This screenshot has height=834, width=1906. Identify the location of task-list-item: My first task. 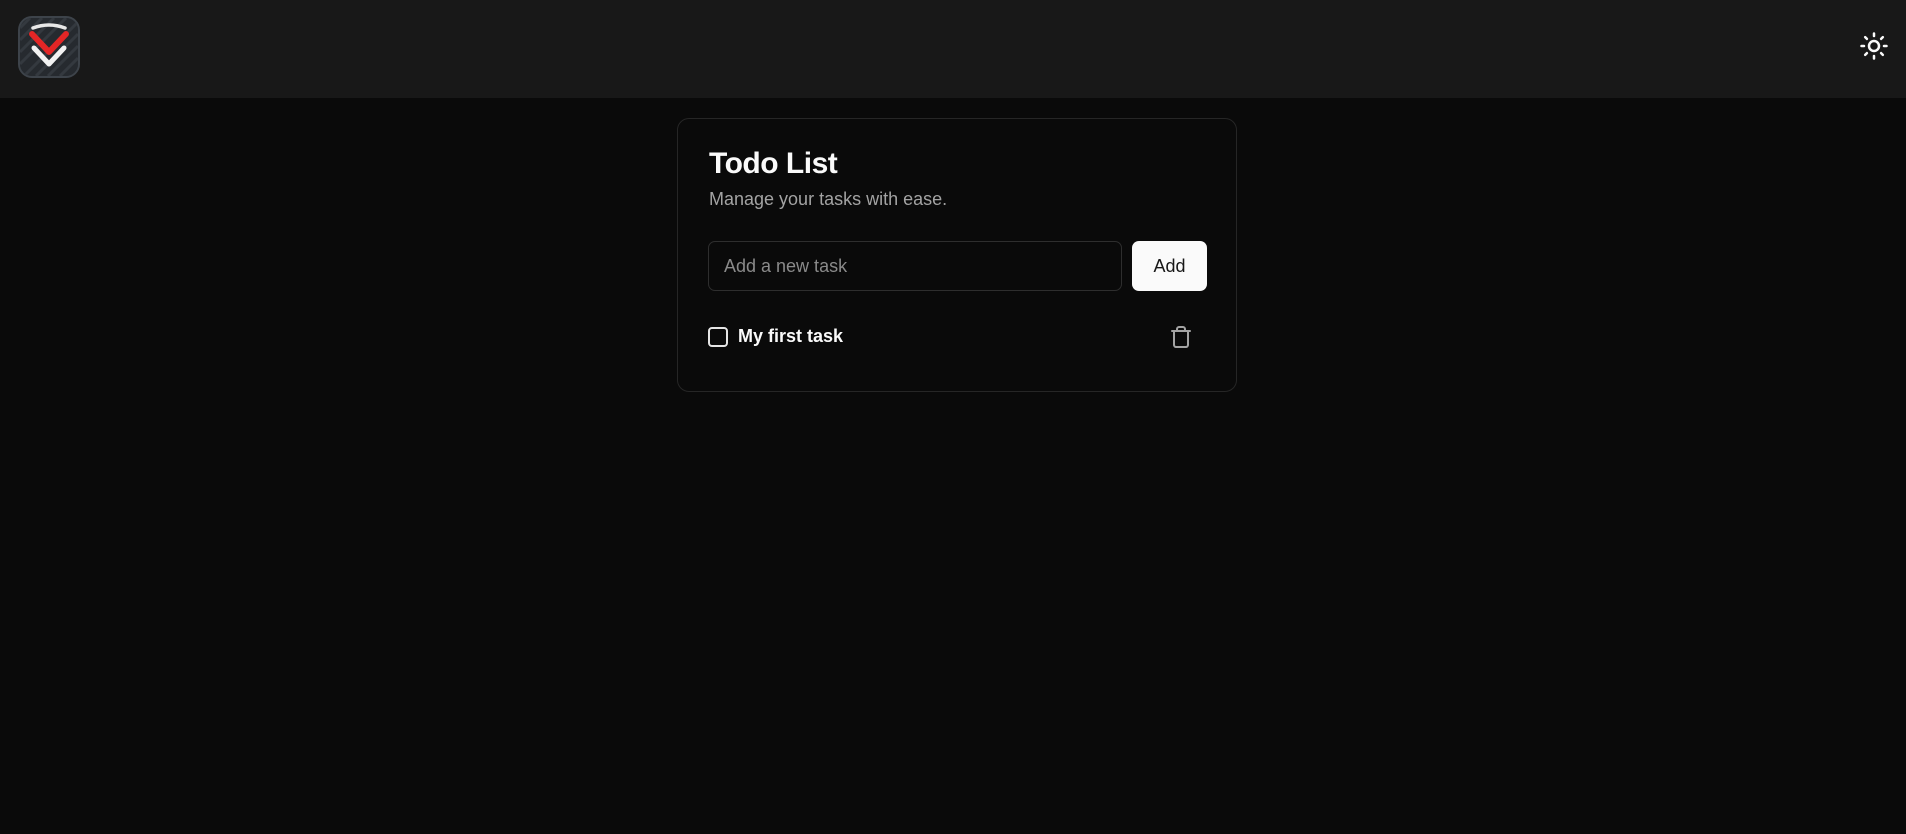
(958, 337).